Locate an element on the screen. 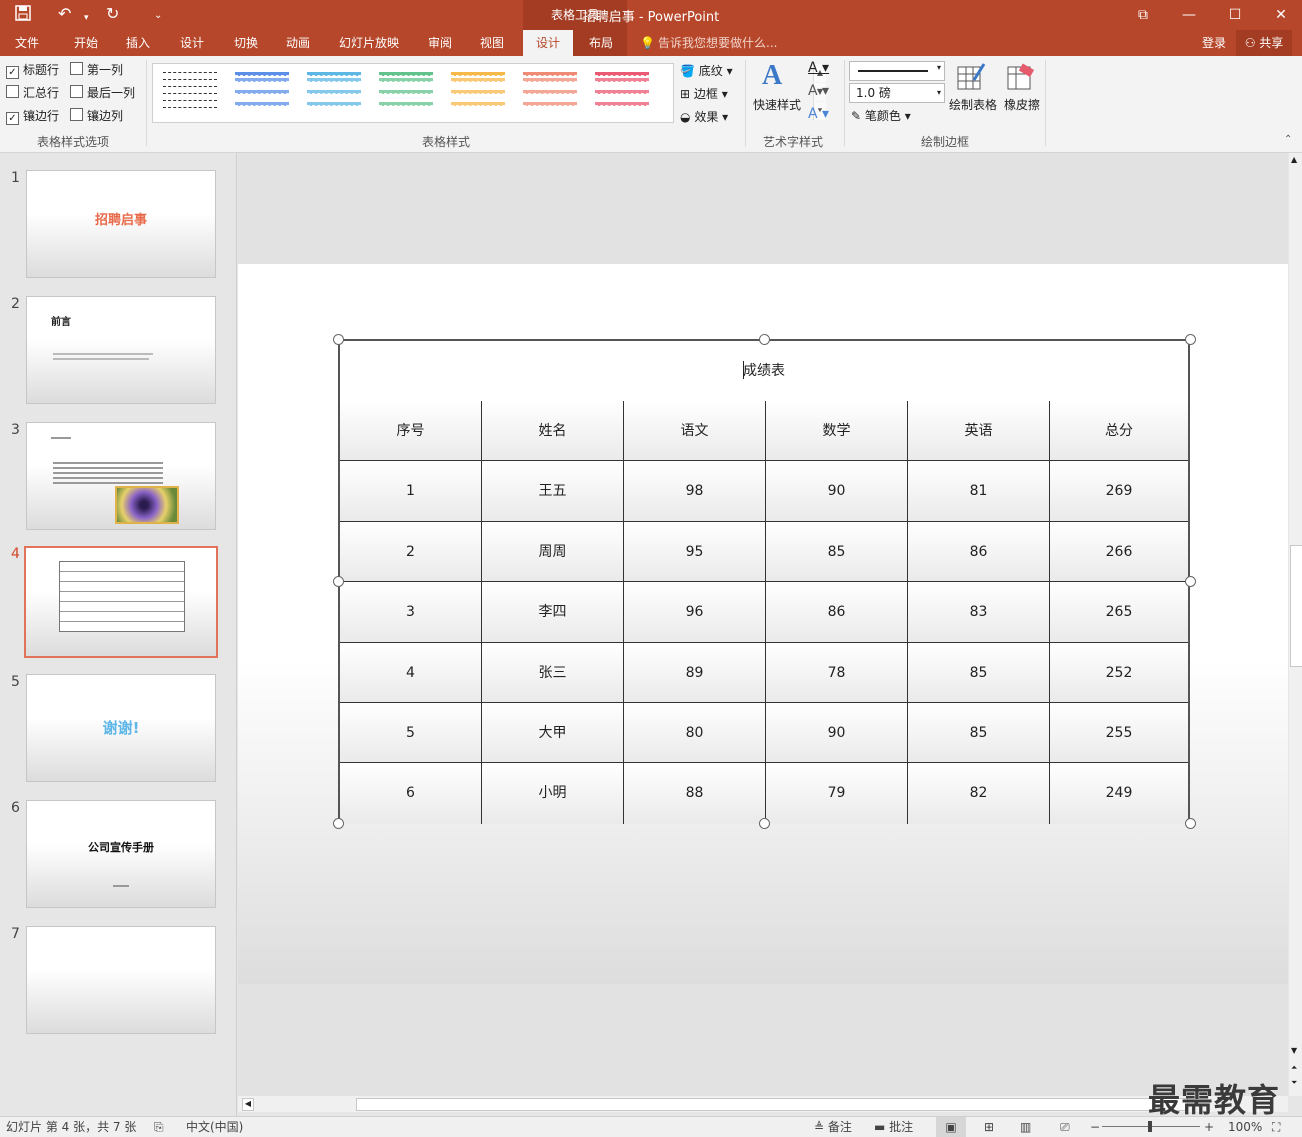 The height and width of the screenshot is (1137, 1302). table-header-cell: 姓名 is located at coordinates (553, 431).